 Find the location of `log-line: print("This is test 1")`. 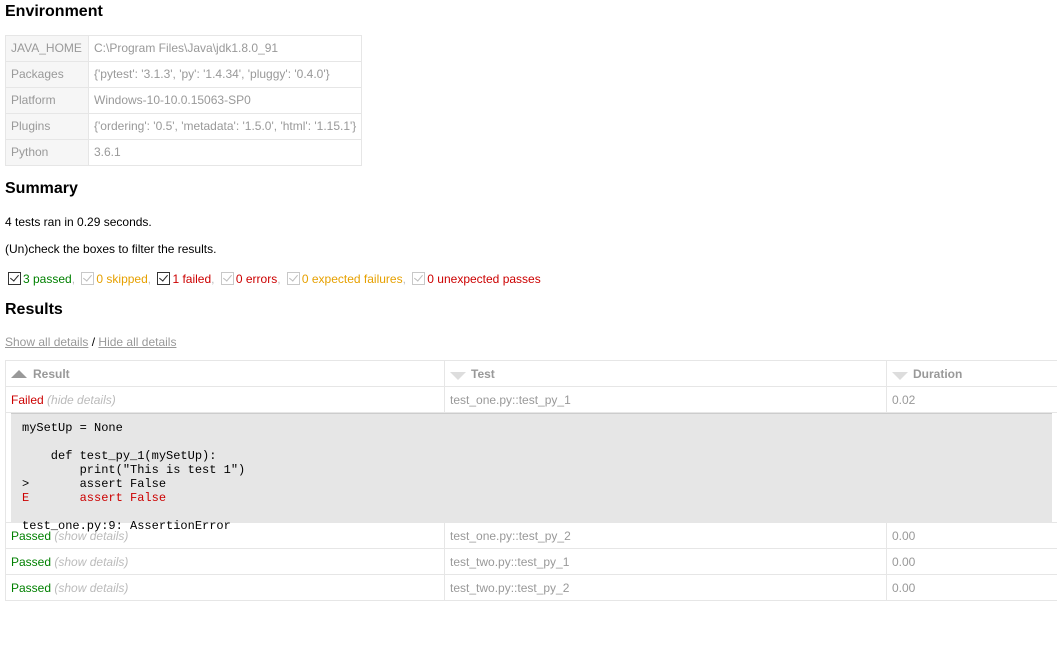

log-line: print("This is test 1") is located at coordinates (134, 470).